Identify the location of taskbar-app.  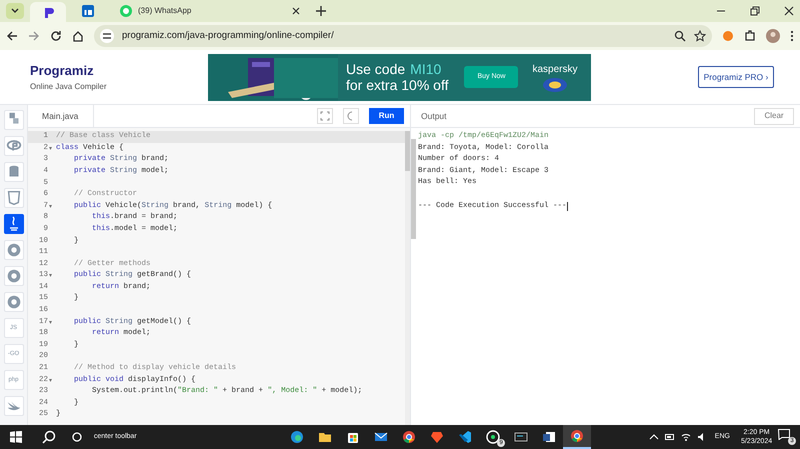
(577, 437).